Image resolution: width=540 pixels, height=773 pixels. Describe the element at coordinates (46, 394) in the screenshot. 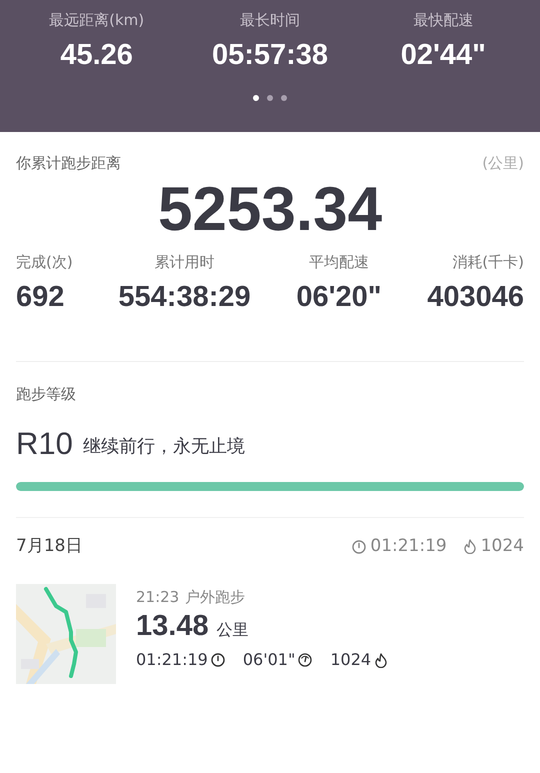

I see `section-title: 跑步等级` at that location.